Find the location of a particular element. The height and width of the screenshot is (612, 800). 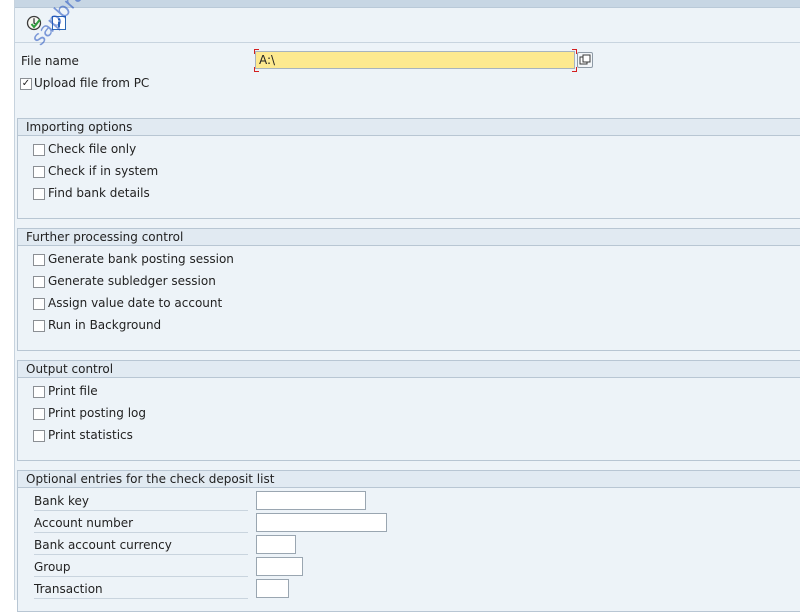

generate-subledger-checkbox is located at coordinates (39, 282).